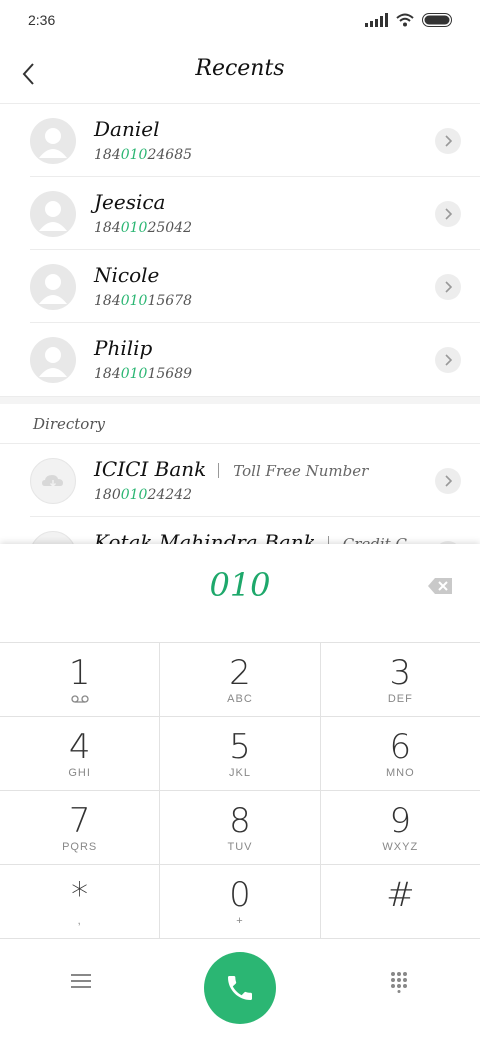 The image size is (480, 1040). What do you see at coordinates (376, 20) in the screenshot?
I see `signal-icon` at bounding box center [376, 20].